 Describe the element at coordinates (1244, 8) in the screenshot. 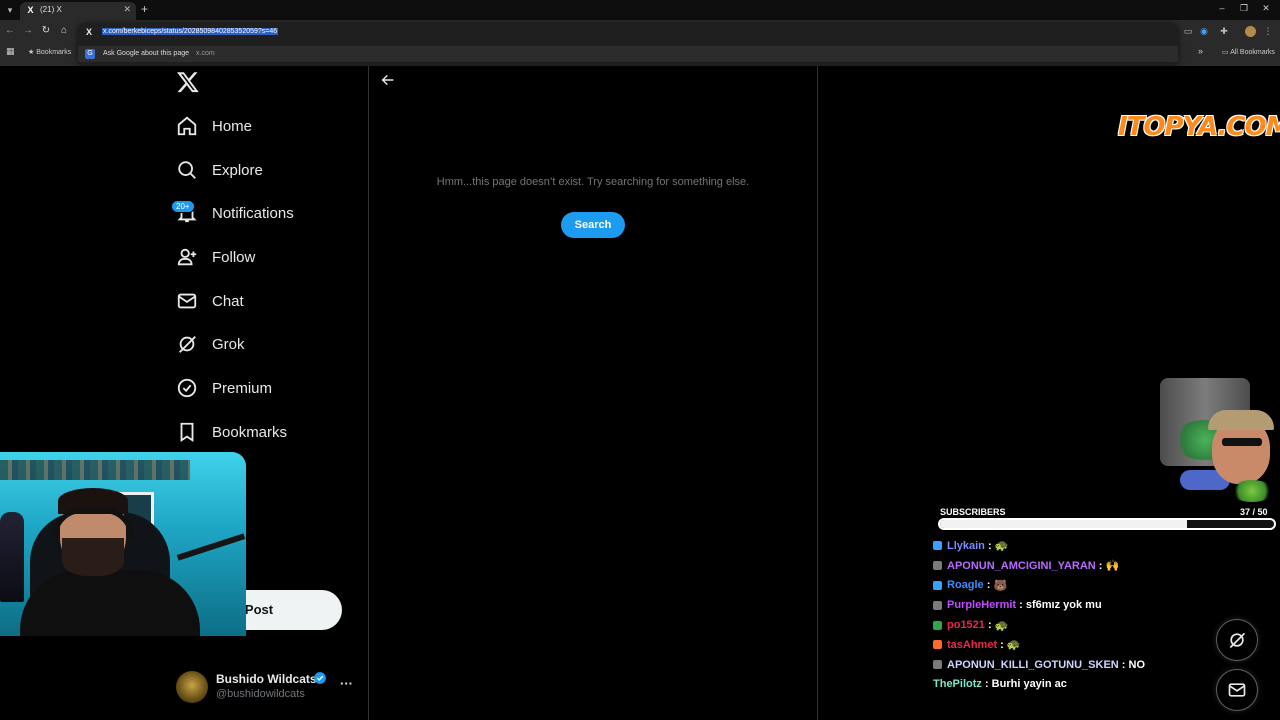

I see `restore-window-icon: ❐` at that location.